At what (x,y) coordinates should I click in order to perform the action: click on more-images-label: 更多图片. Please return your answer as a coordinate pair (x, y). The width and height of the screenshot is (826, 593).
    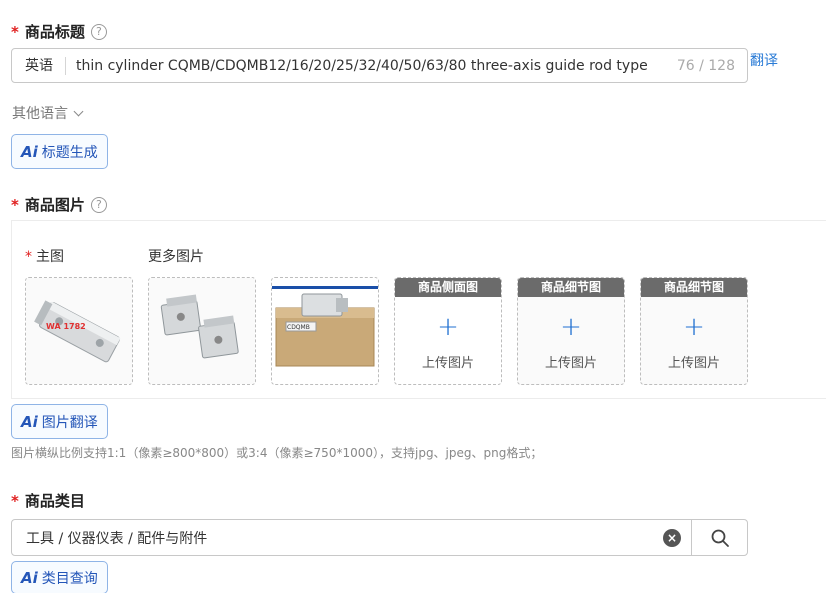
    Looking at the image, I should click on (176, 257).